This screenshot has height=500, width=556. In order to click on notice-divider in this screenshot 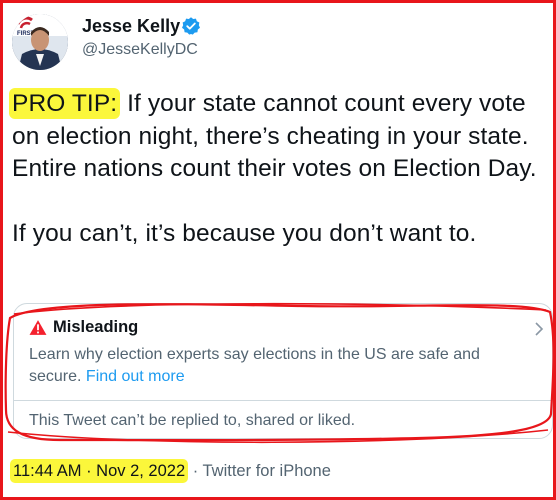, I will do `click(283, 400)`.